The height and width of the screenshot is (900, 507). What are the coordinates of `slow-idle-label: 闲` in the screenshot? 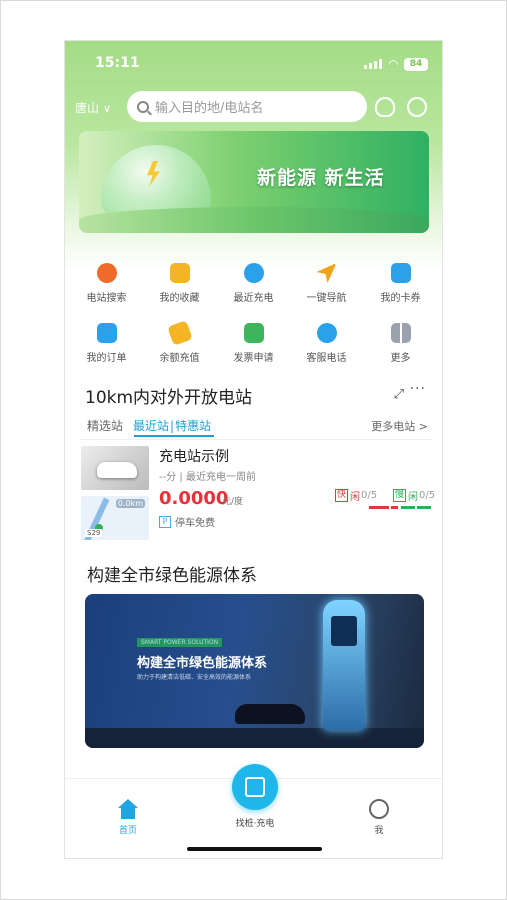 It's located at (413, 497).